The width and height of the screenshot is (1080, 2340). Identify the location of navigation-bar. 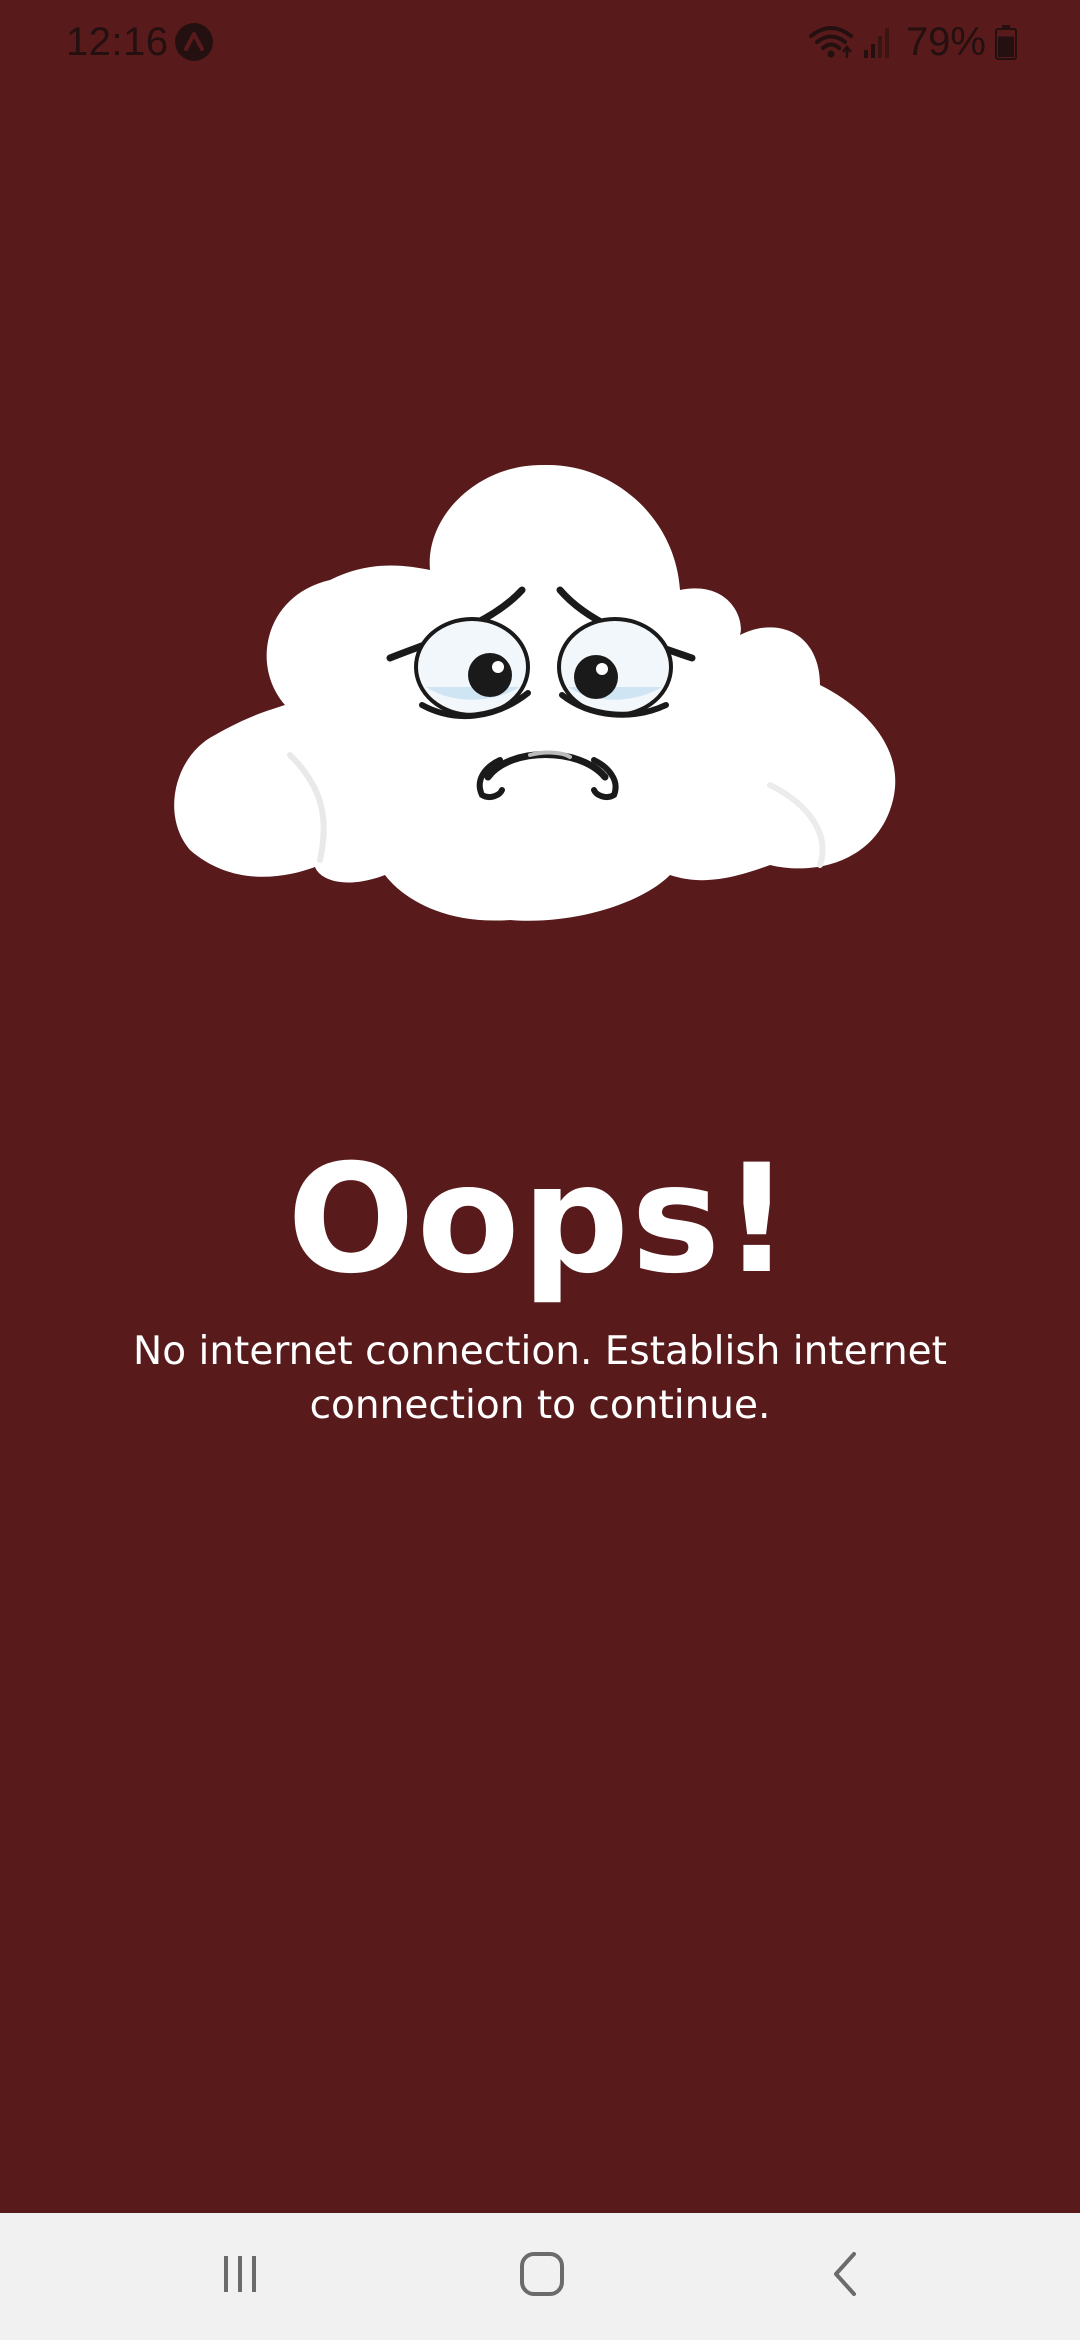
(540, 2276).